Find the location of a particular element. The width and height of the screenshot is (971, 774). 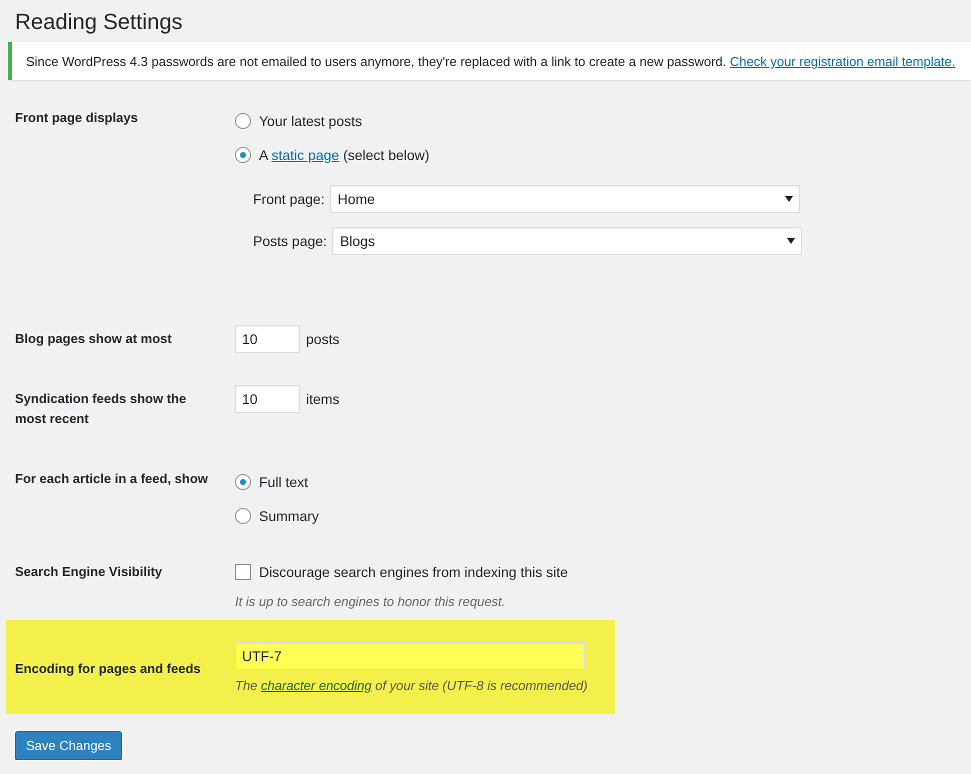

setting-label: Encoding for pages and feeds is located at coordinates (108, 669).